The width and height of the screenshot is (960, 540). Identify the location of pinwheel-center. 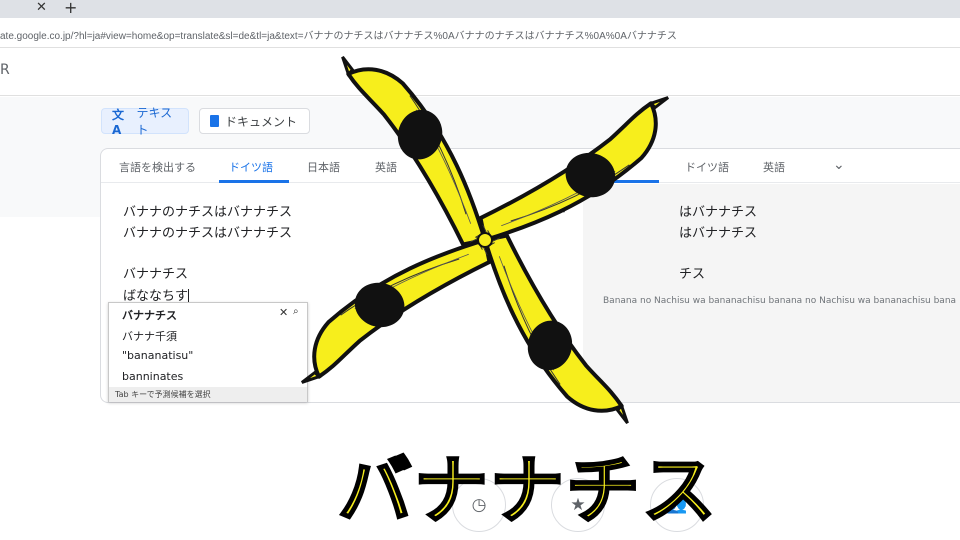
(485, 240).